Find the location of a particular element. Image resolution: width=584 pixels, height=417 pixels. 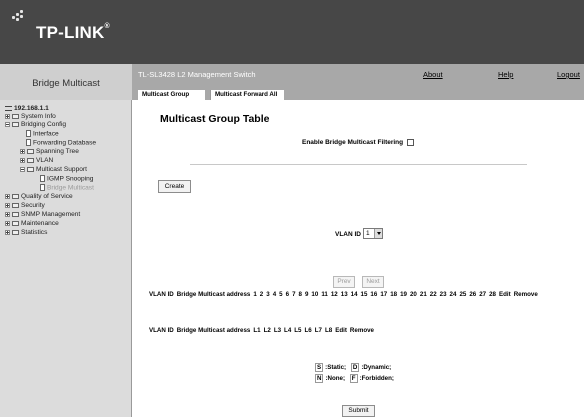

legend-row-1: S:Static; D:Dynamic; is located at coordinates (353, 367).